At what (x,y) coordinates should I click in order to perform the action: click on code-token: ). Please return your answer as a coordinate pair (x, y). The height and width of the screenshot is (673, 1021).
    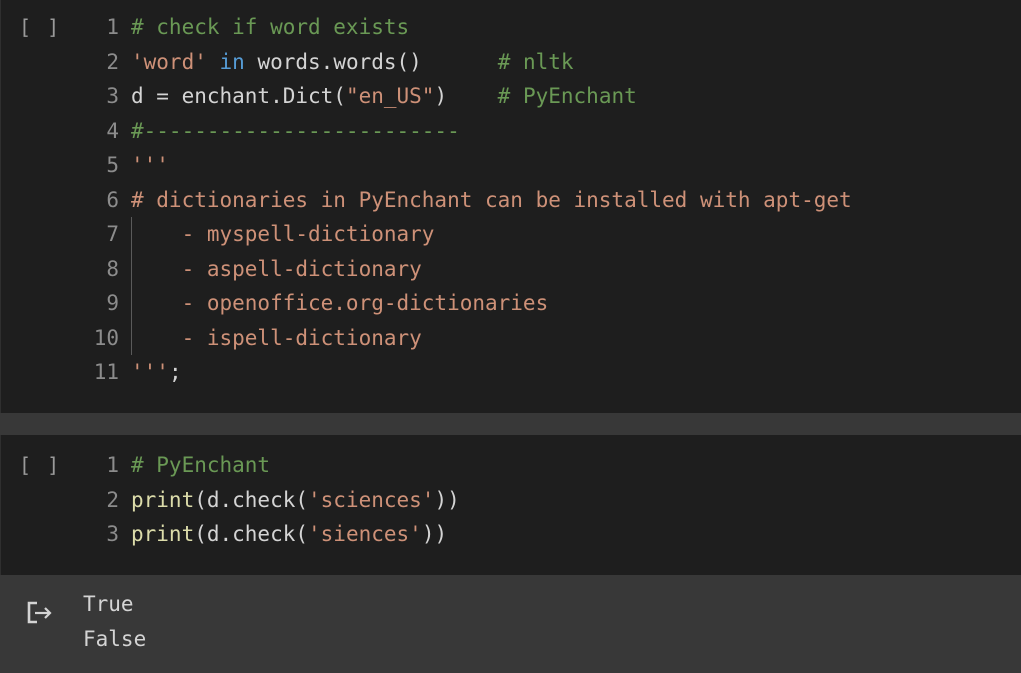
    Looking at the image, I should click on (466, 96).